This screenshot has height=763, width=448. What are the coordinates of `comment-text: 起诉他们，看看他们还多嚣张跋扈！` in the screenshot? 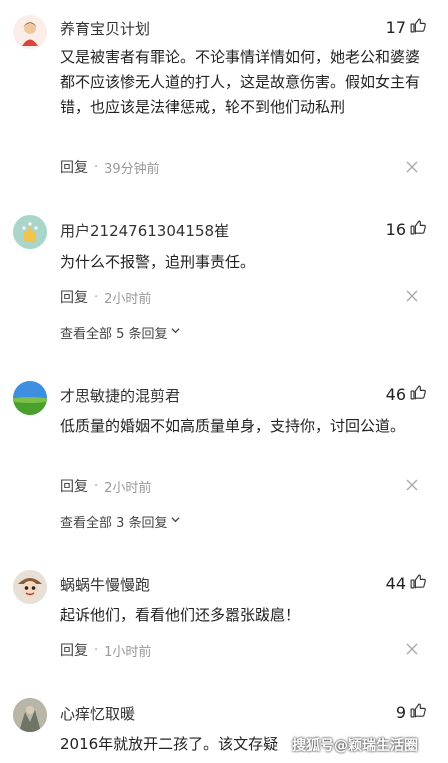 It's located at (180, 615).